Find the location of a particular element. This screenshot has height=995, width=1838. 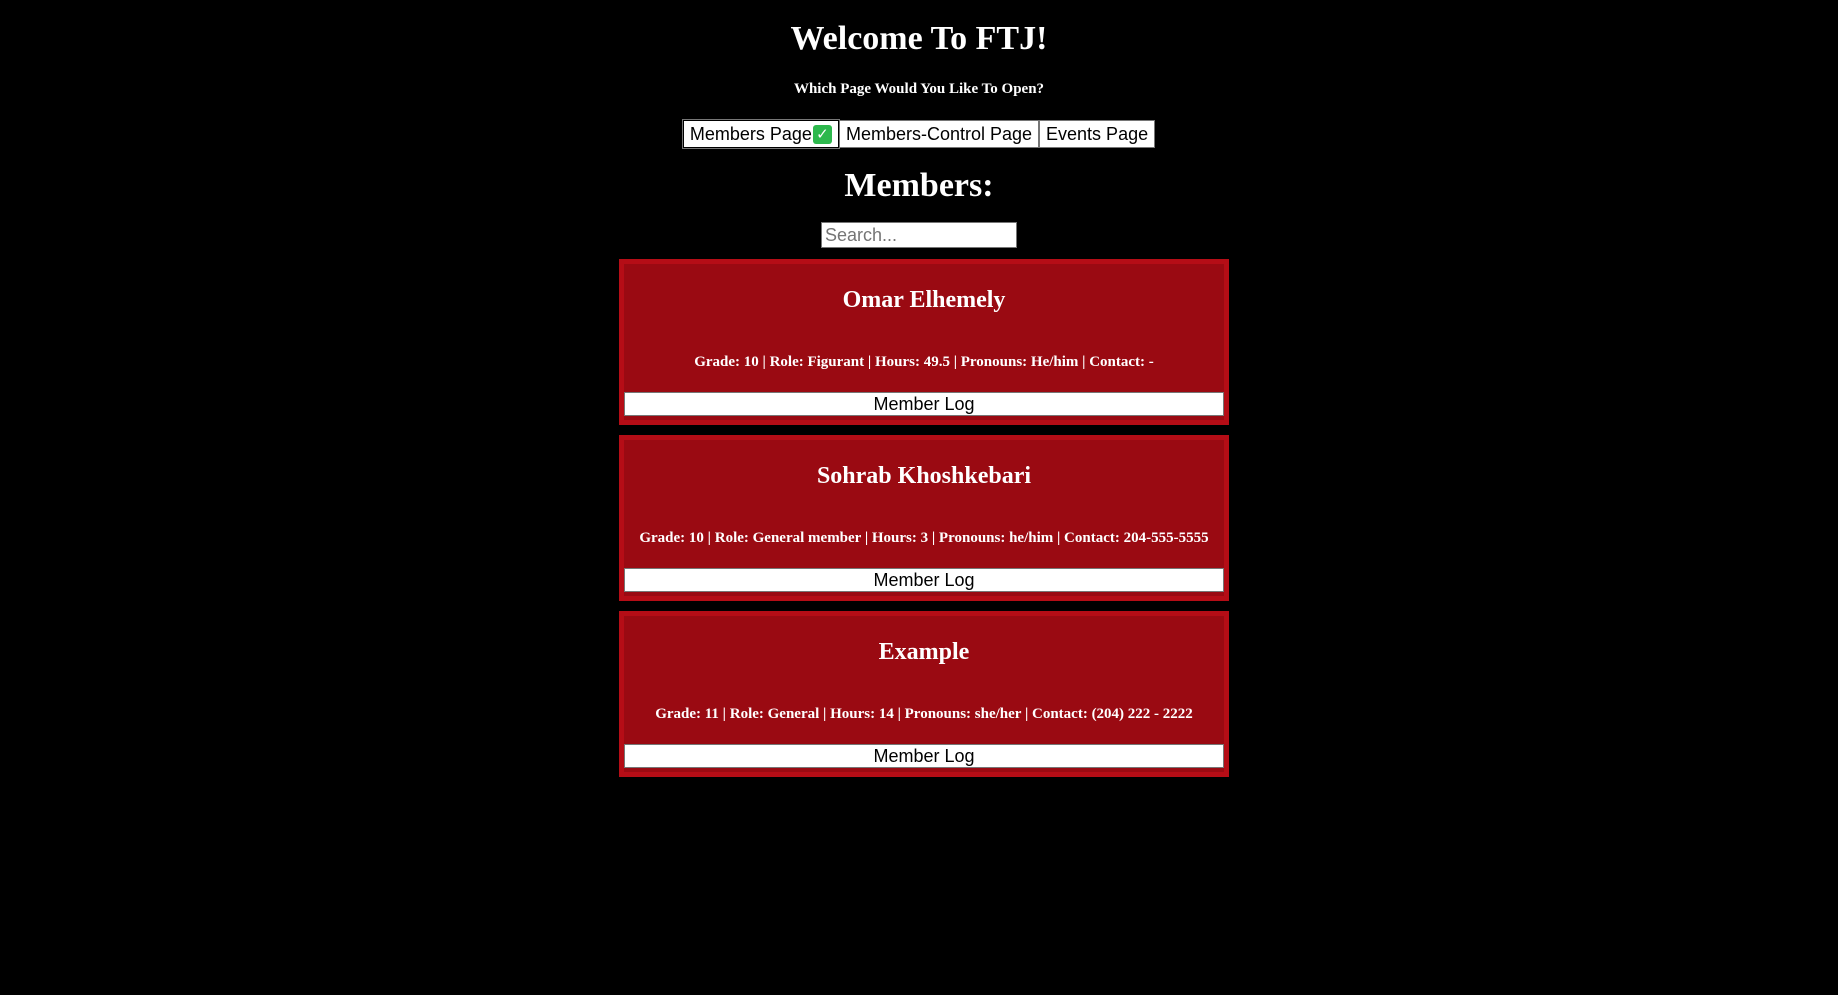

member-name: Sohrab Khoshkebari is located at coordinates (924, 476).